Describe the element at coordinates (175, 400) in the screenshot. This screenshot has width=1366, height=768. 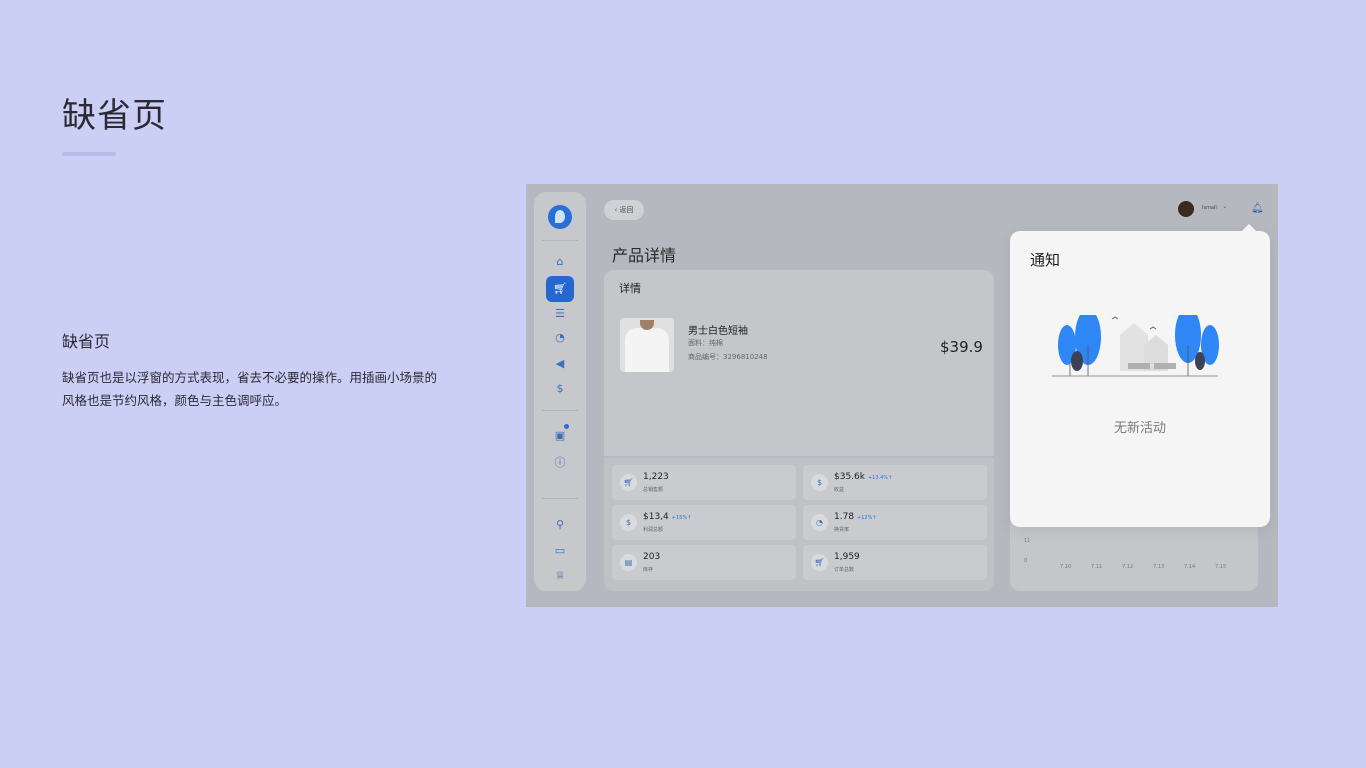
I see `description-line-2: 风格也是节约风格，颜色与主色调呼应。` at that location.